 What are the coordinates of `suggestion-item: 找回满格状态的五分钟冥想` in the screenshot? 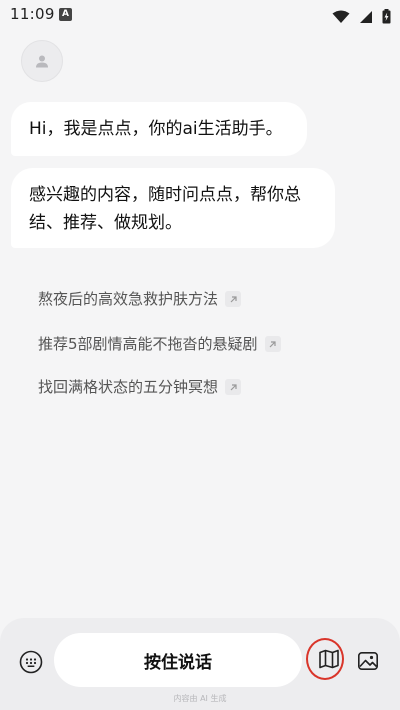 It's located at (140, 387).